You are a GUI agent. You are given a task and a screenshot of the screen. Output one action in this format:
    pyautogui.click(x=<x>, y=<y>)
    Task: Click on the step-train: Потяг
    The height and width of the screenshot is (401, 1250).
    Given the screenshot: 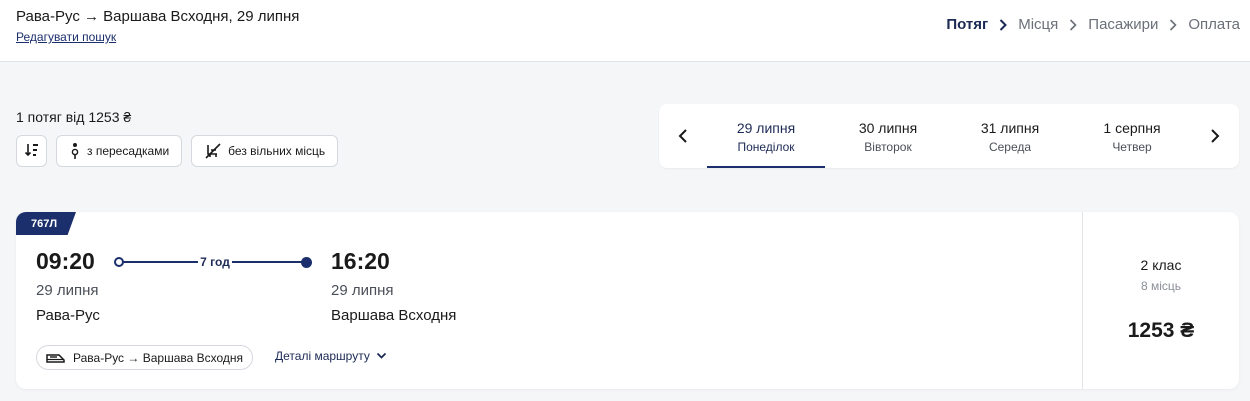 What is the action you would take?
    pyautogui.click(x=967, y=24)
    